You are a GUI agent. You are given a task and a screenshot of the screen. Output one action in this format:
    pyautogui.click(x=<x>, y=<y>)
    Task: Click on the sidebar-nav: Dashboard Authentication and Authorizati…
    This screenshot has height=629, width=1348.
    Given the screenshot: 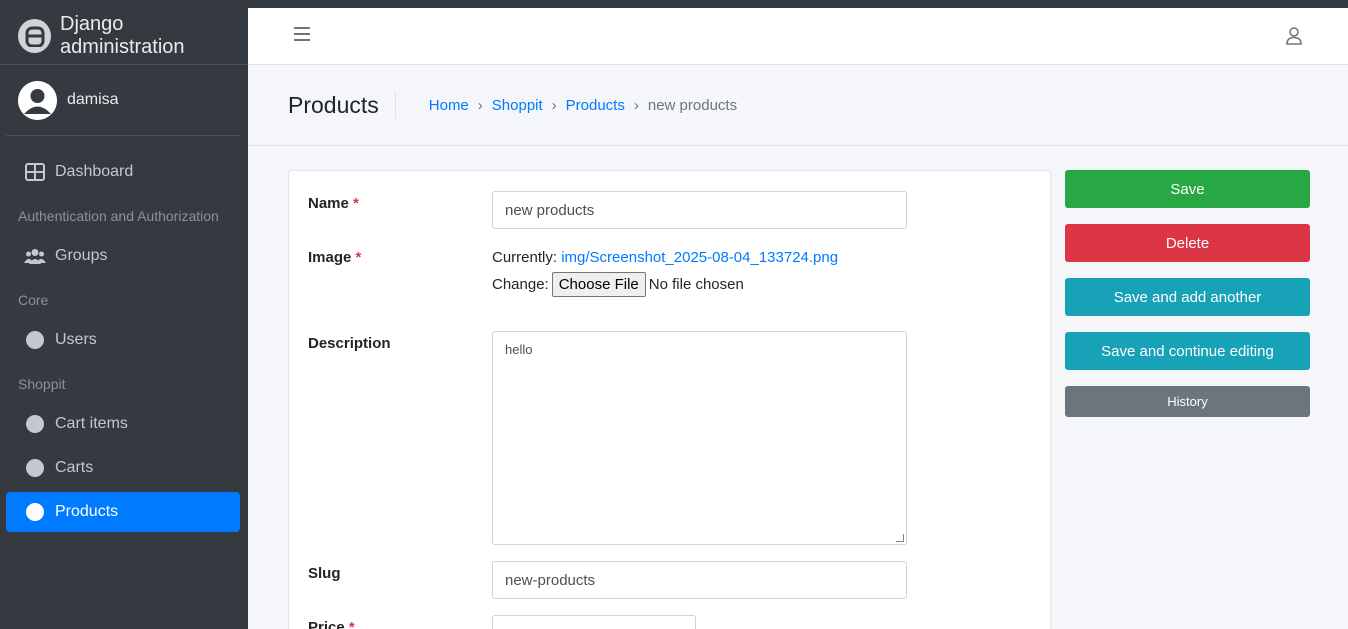 What is the action you would take?
    pyautogui.click(x=124, y=334)
    